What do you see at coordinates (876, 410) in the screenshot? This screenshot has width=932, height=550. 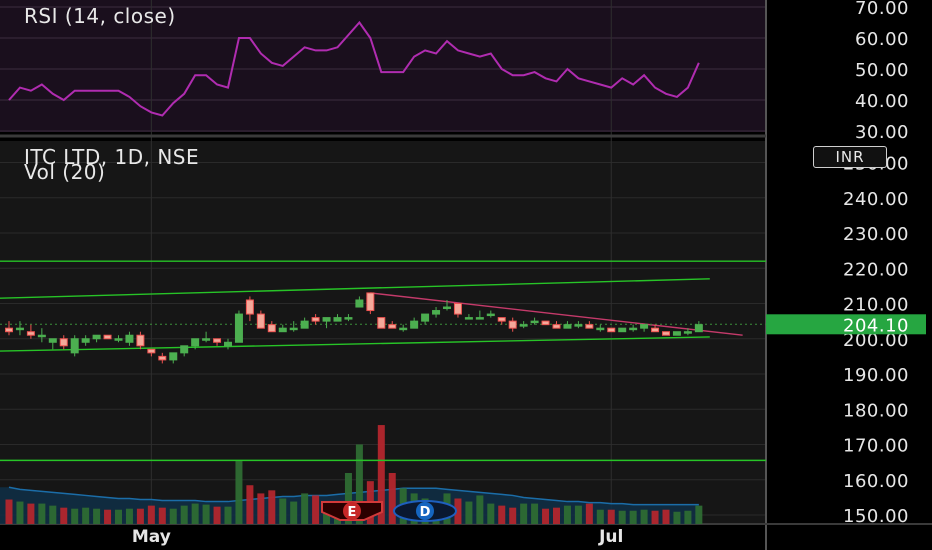 I see `price-tick-label: 180.00` at bounding box center [876, 410].